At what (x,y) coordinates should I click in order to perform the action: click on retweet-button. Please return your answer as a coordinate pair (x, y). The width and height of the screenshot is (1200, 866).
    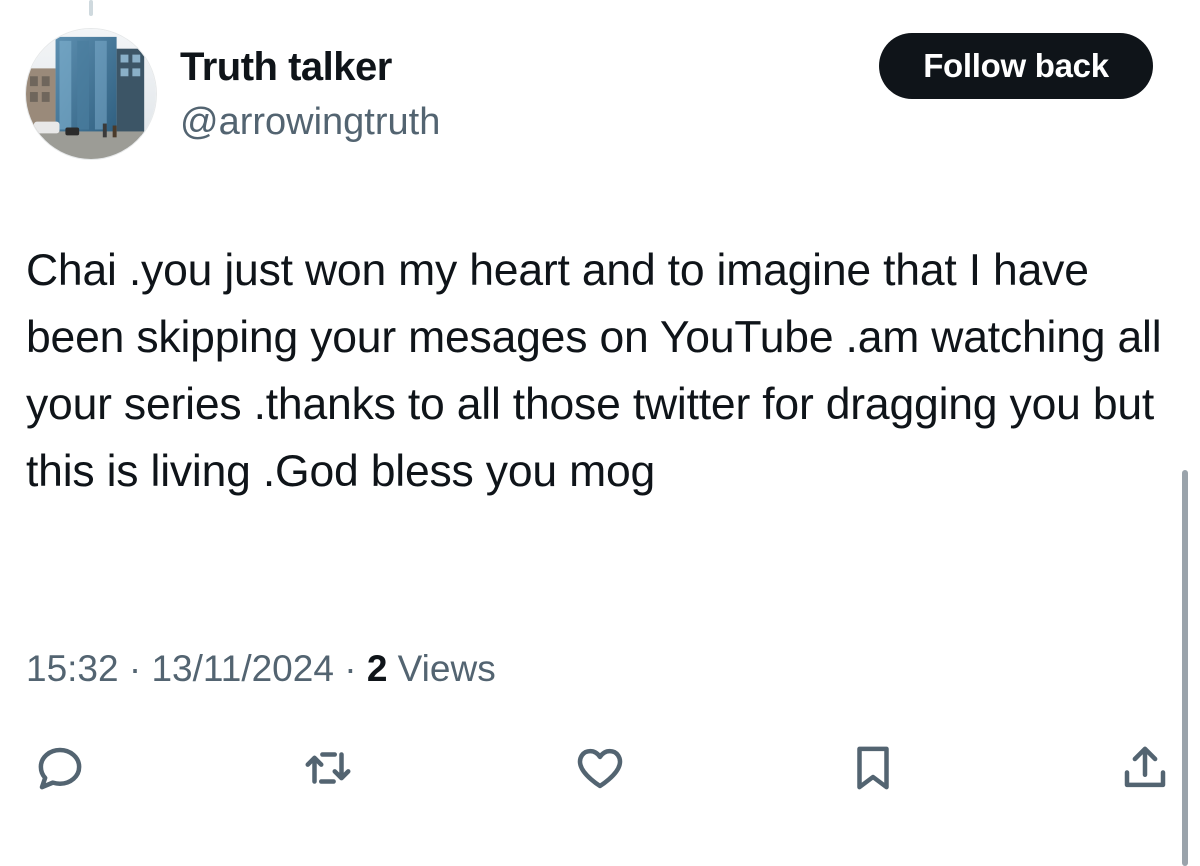
    Looking at the image, I should click on (328, 768).